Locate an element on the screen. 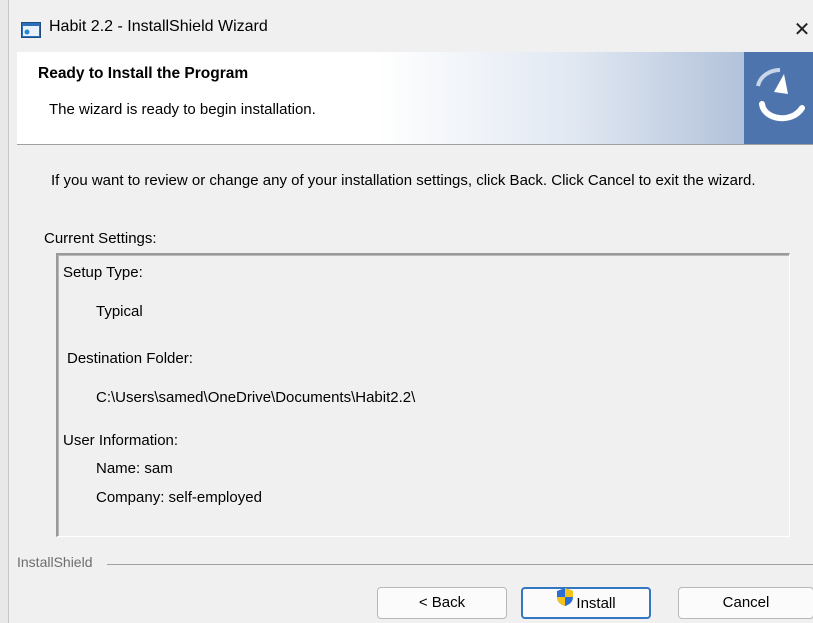 The height and width of the screenshot is (623, 813). install-button-label: Install is located at coordinates (596, 603).